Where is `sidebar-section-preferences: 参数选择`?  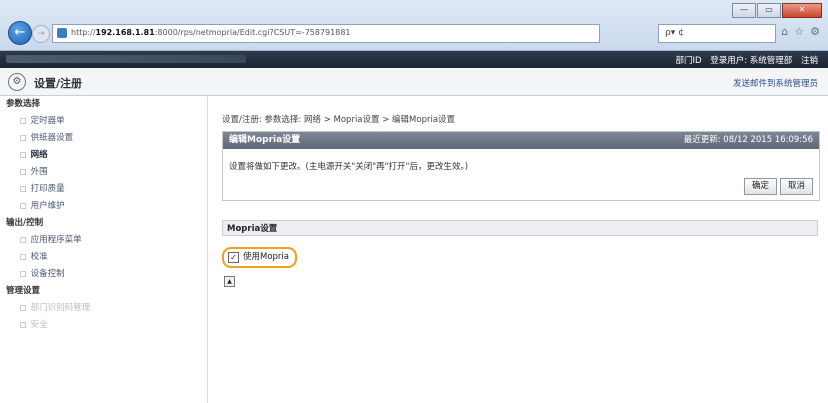 sidebar-section-preferences: 参数选择 is located at coordinates (23, 104).